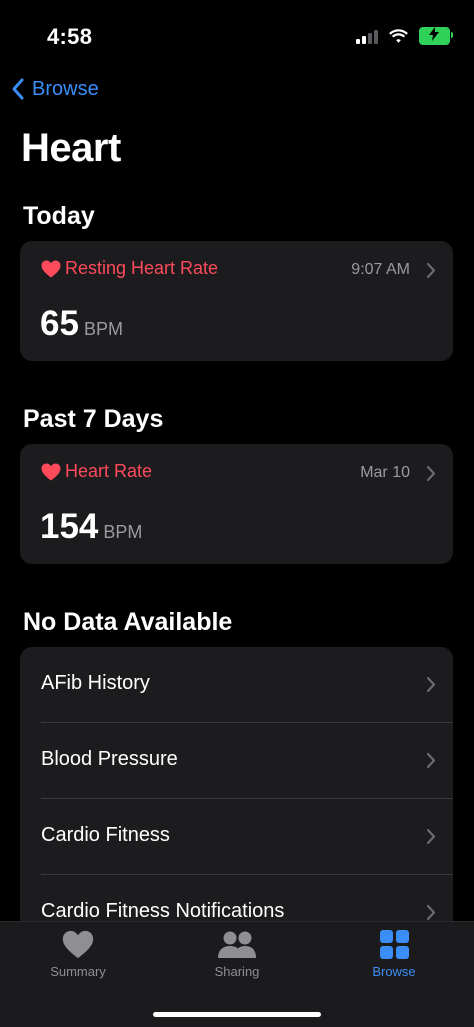  I want to click on people-icon, so click(237, 944).